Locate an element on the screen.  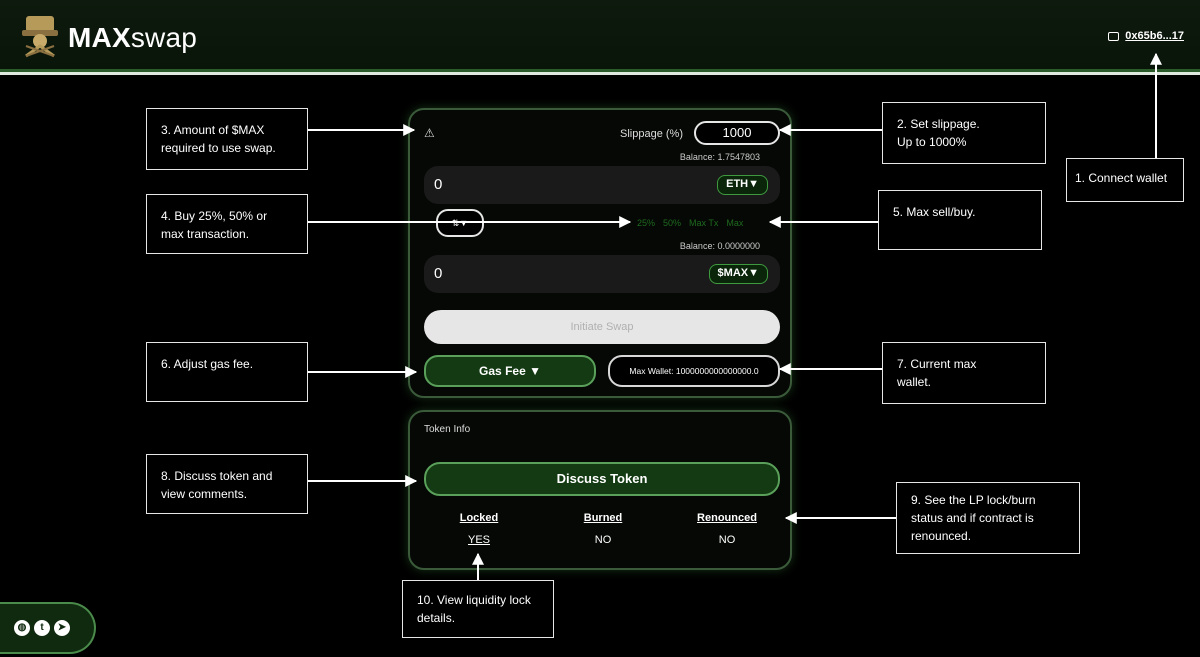
note-set-slippage: 2. Set slippage. Up to 1000% is located at coordinates (964, 133).